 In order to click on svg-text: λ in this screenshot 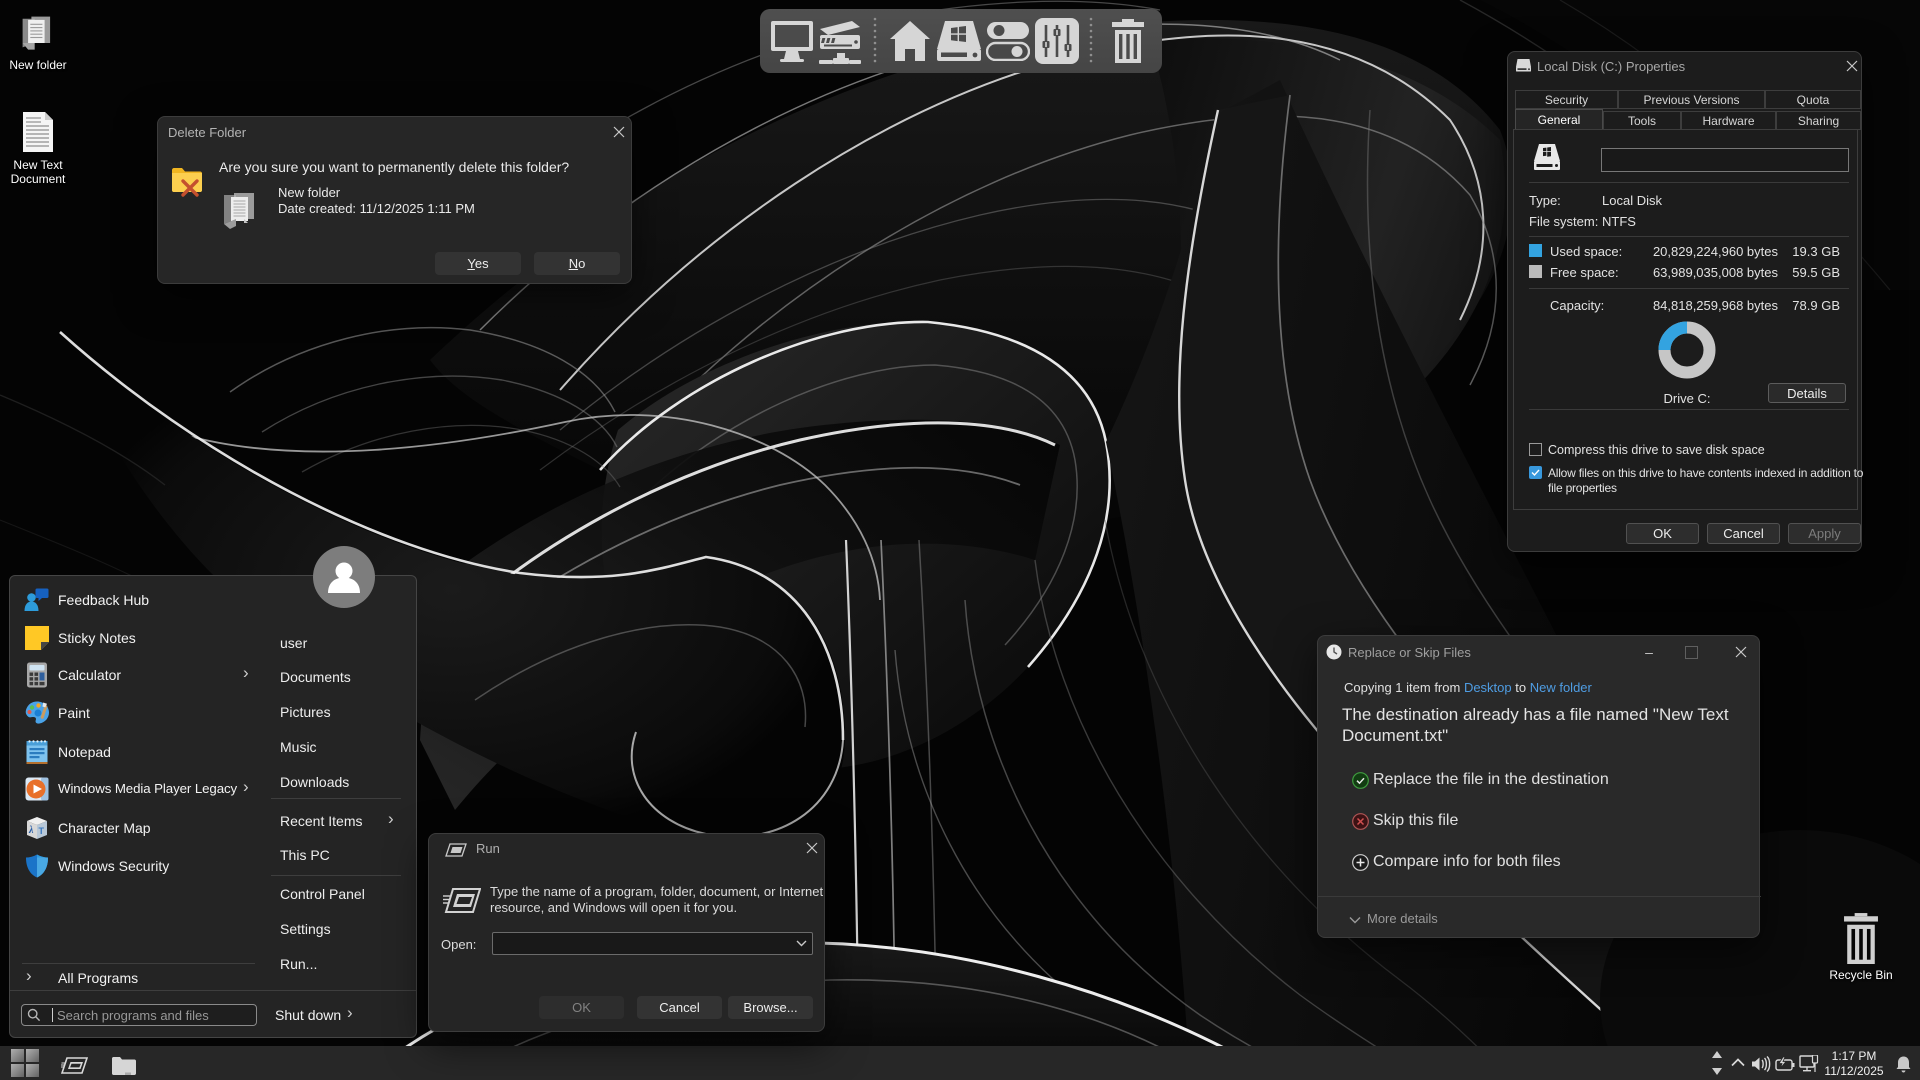, I will do `click(31, 830)`.